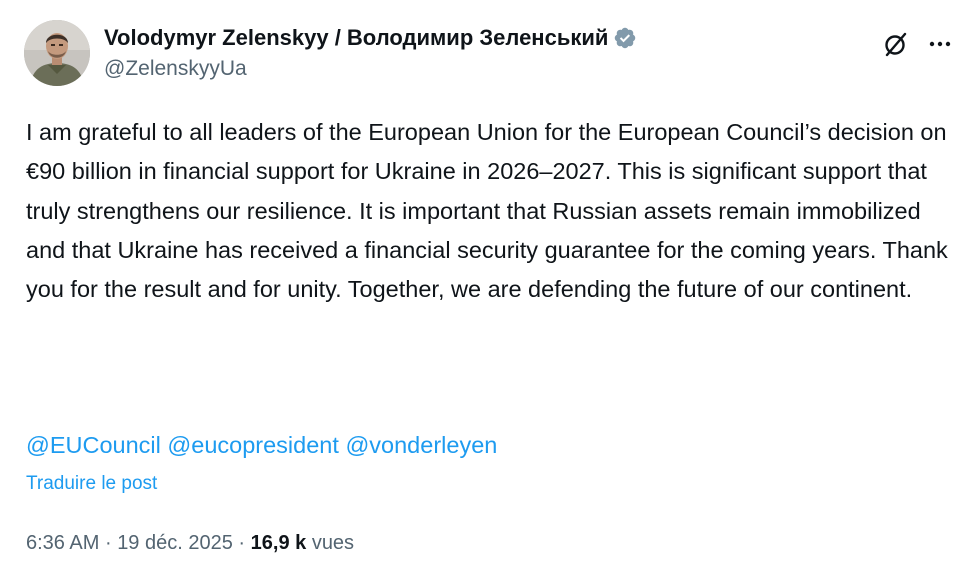  I want to click on author-handle: @ZelenskyyUa, so click(480, 69).